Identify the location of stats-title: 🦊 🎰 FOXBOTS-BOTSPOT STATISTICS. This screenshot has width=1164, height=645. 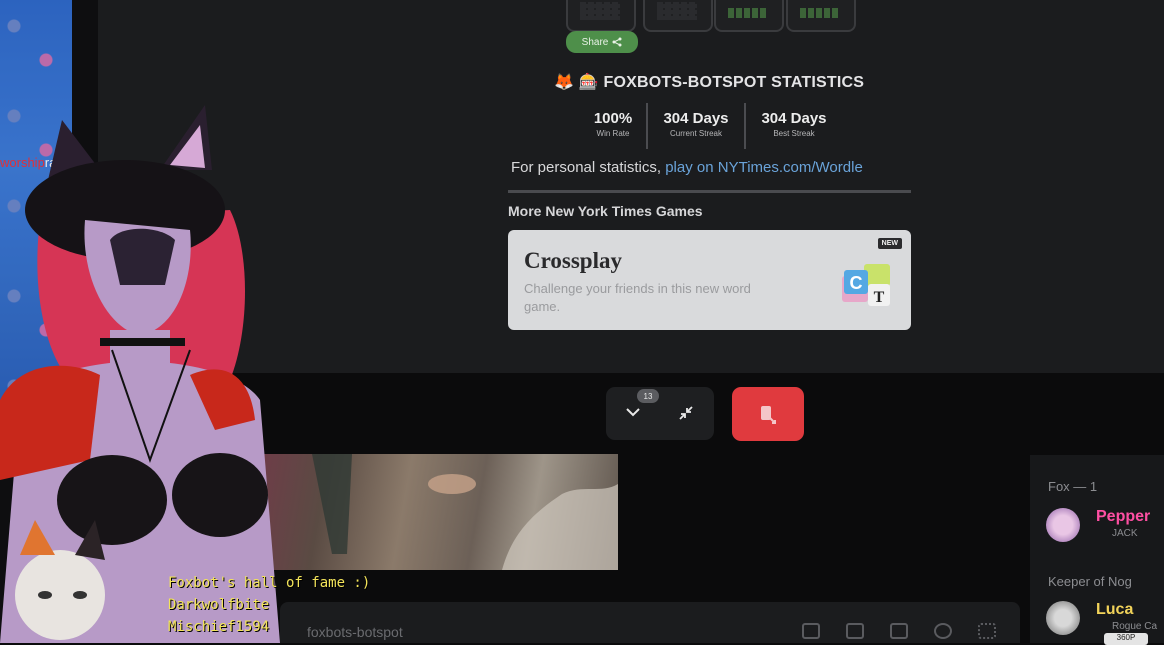
(709, 82).